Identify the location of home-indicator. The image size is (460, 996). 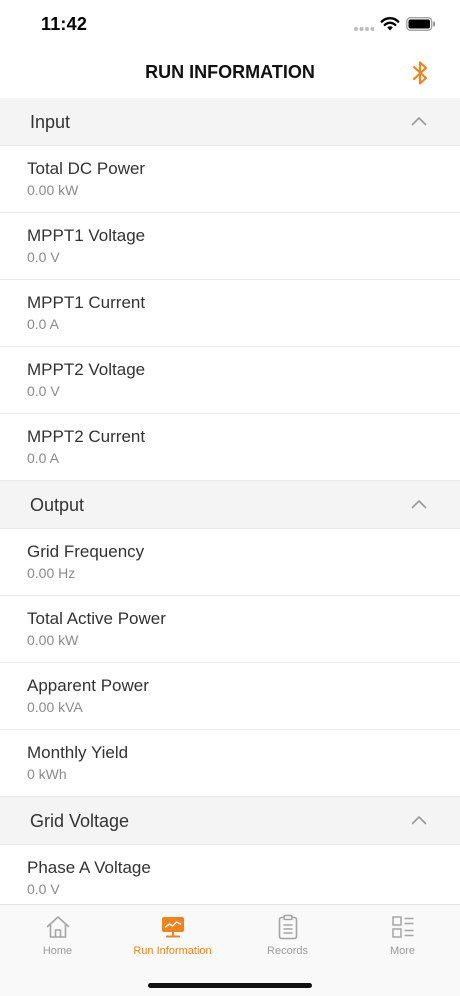
(230, 985).